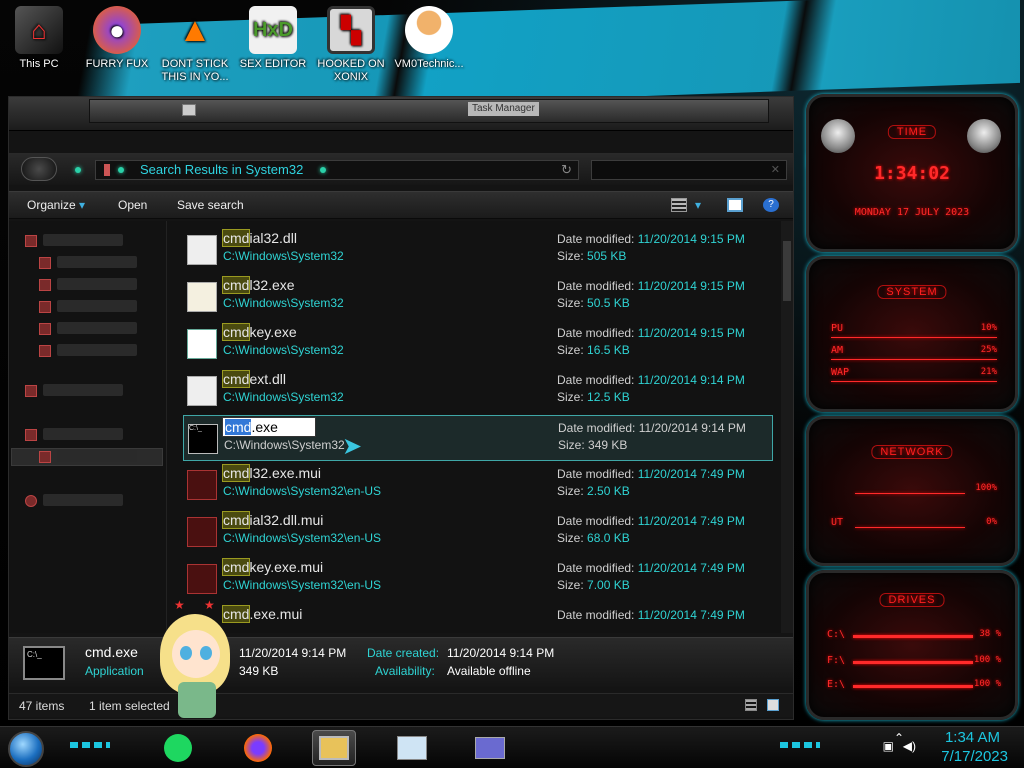  Describe the element at coordinates (593, 445) in the screenshot. I see `file-size: Size: 349 KB` at that location.